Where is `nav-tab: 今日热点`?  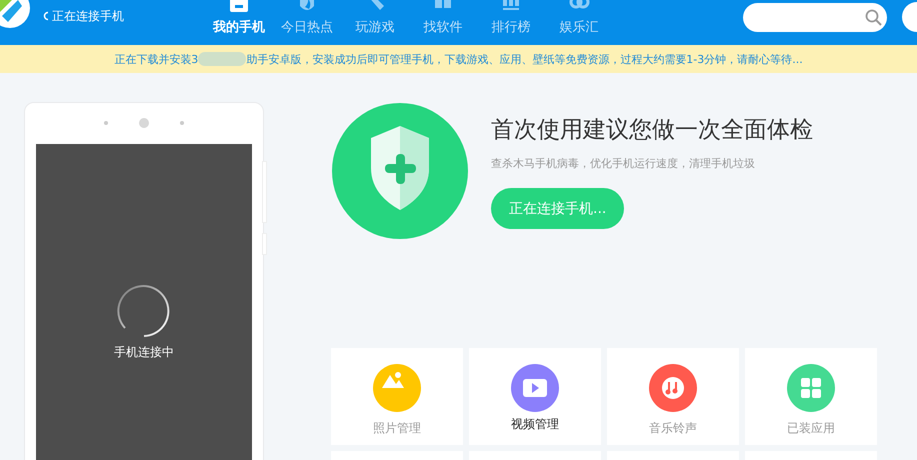 nav-tab: 今日热点 is located at coordinates (307, 18).